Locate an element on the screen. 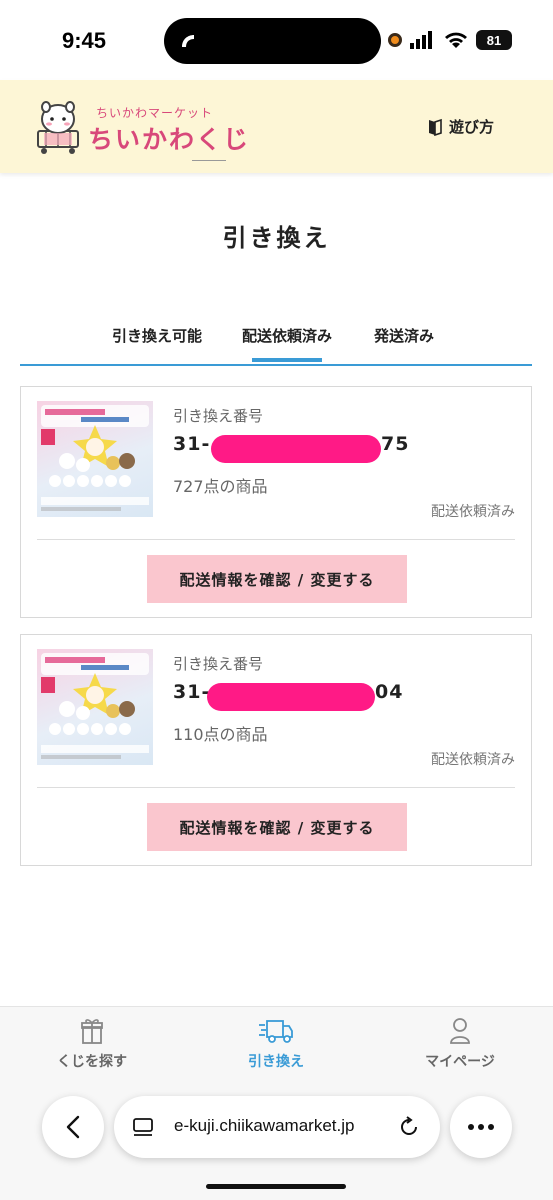 This screenshot has width=553, height=1200. howto-link: 遊び方 is located at coordinates (460, 126).